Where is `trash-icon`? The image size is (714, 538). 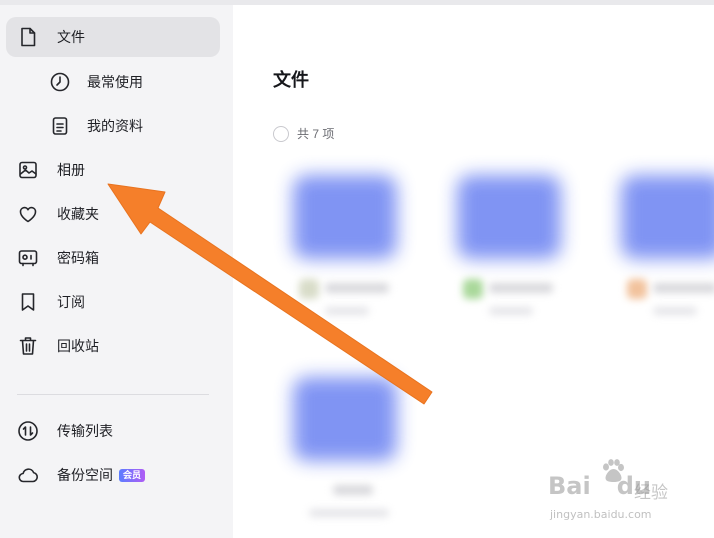 trash-icon is located at coordinates (28, 346).